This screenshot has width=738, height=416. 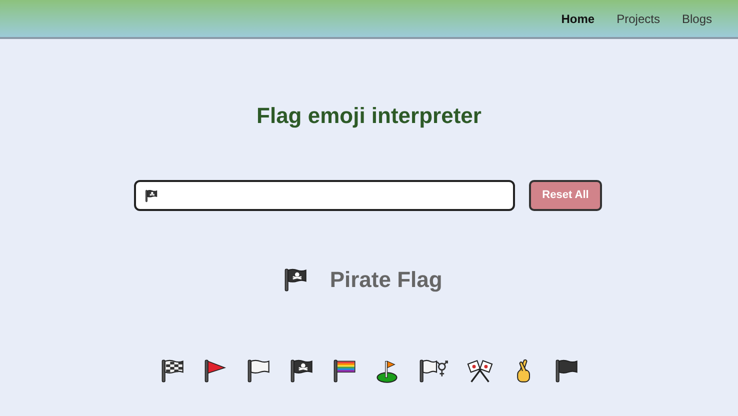 What do you see at coordinates (578, 19) in the screenshot?
I see `nav-link: Home` at bounding box center [578, 19].